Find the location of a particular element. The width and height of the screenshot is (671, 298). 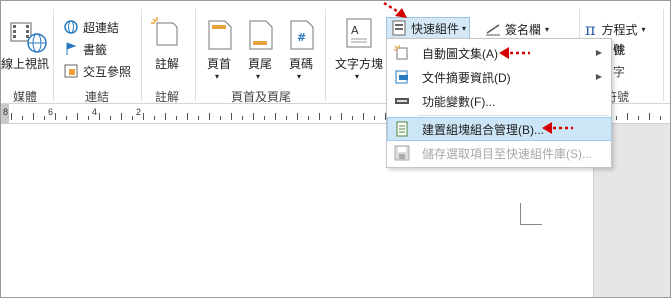

signature-icon is located at coordinates (493, 29).